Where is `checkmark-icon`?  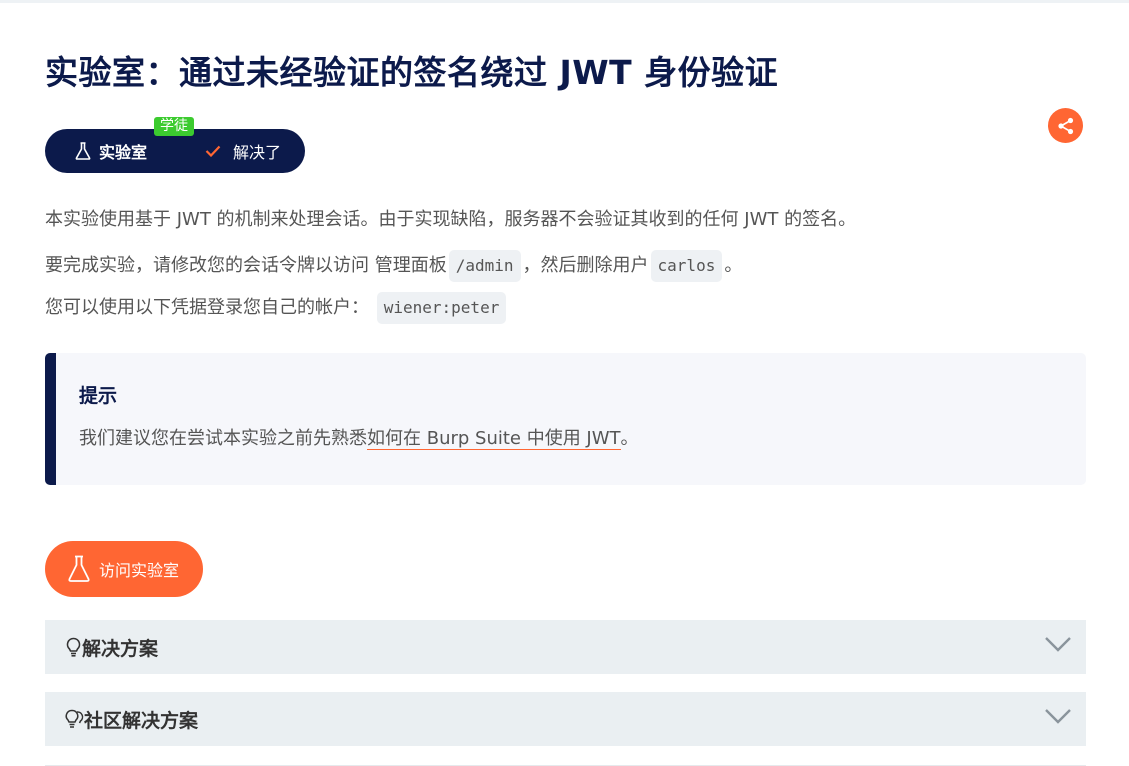
checkmark-icon is located at coordinates (213, 151).